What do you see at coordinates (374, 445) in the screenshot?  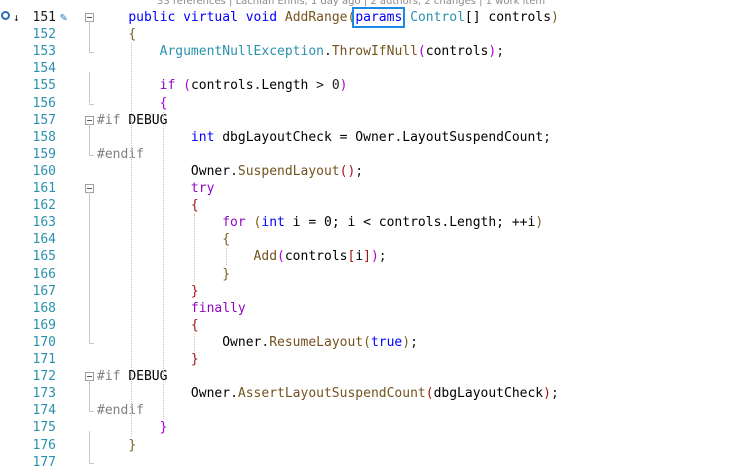 I see `code-line: 176 }` at bounding box center [374, 445].